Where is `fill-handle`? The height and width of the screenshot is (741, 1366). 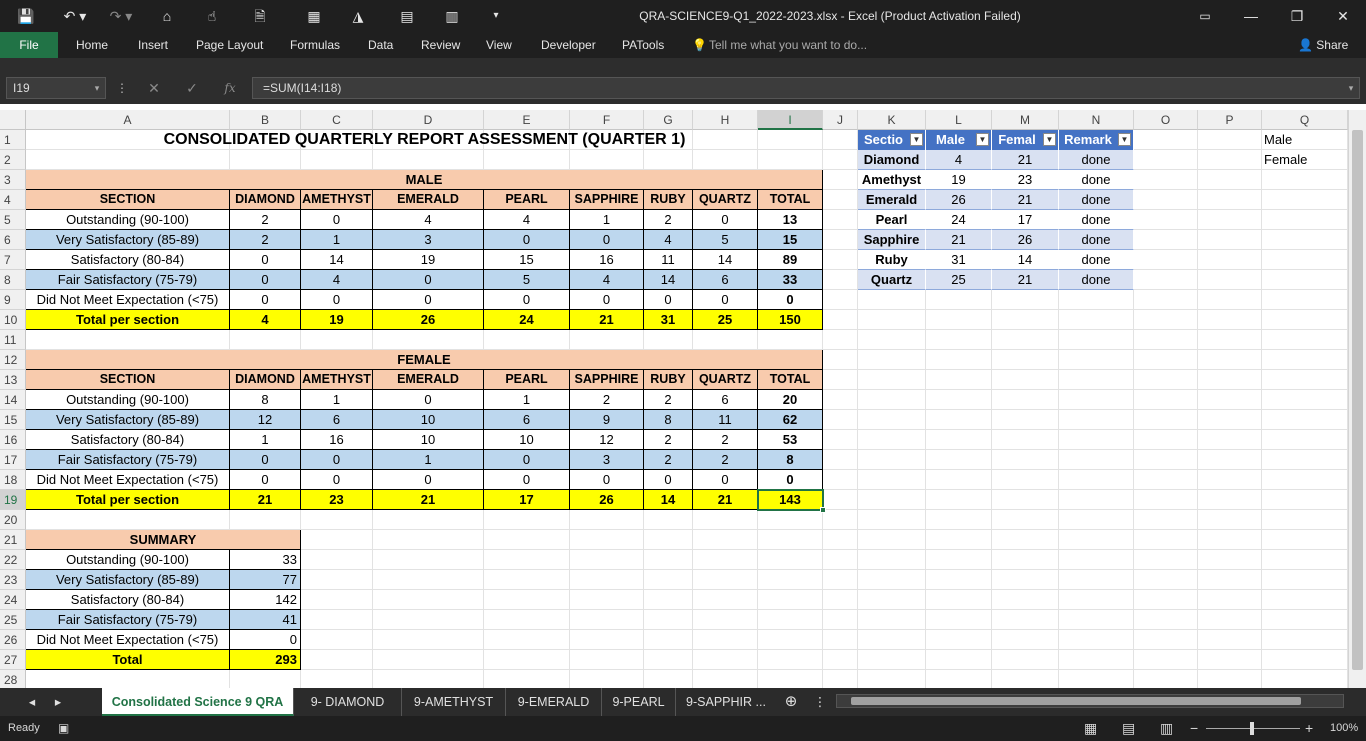
fill-handle is located at coordinates (823, 510).